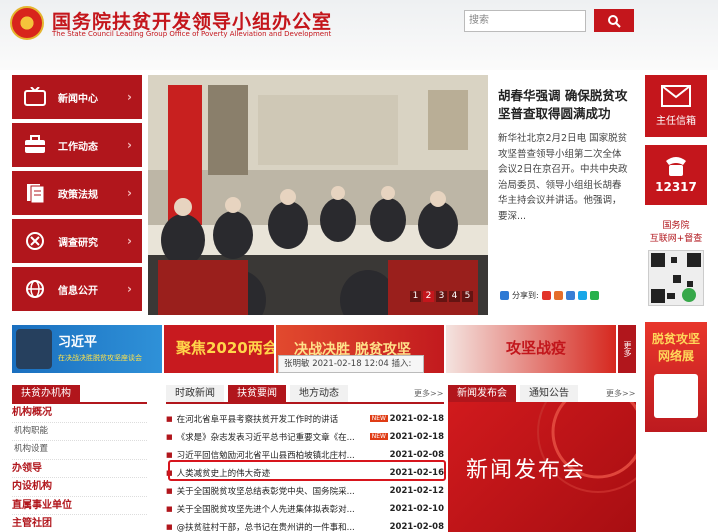 The height and width of the screenshot is (532, 718). Describe the element at coordinates (525, 295) in the screenshot. I see `share-label: 分享到:` at that location.